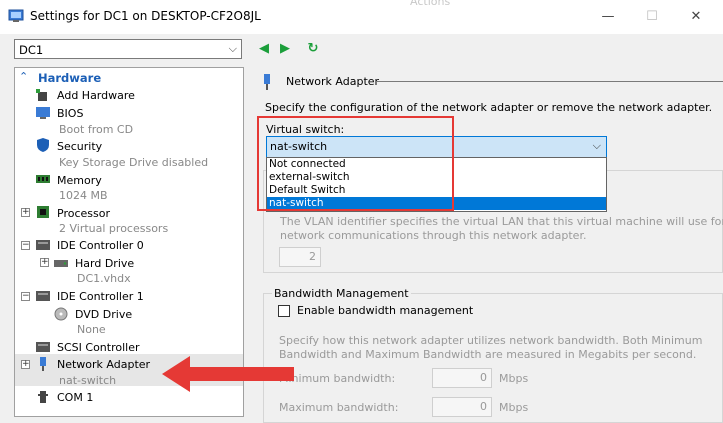  Describe the element at coordinates (43, 397) in the screenshot. I see `com-port-icon` at that location.